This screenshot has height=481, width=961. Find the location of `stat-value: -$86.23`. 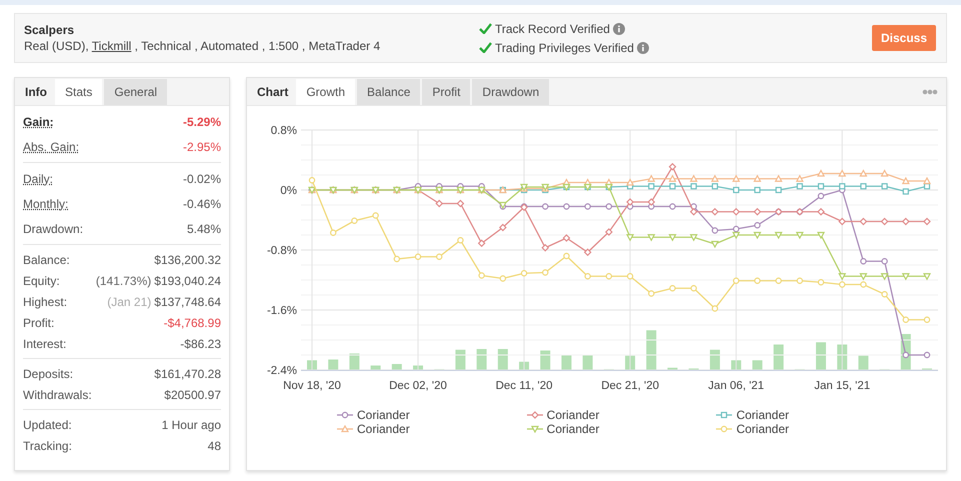

stat-value: -$86.23 is located at coordinates (200, 344).